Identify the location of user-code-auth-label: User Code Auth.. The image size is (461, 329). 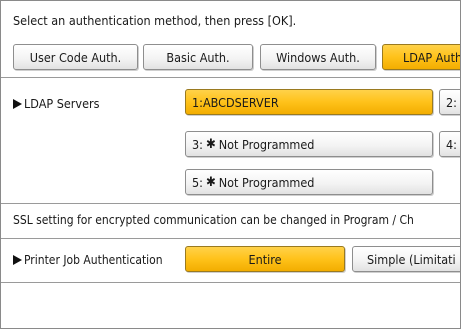
(75, 57).